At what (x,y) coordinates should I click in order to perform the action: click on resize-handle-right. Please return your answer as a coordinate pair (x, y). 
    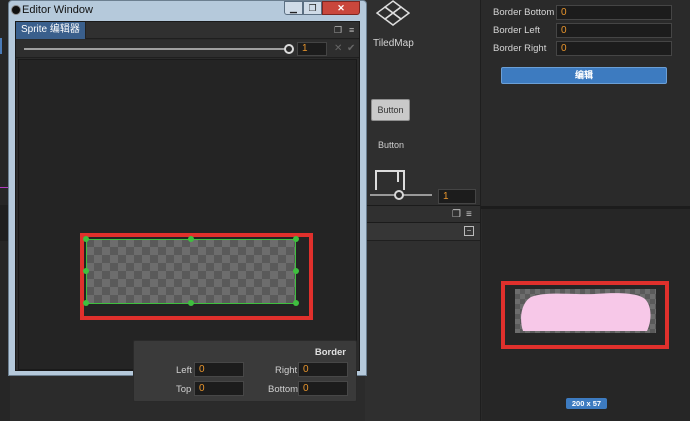
    Looking at the image, I should click on (296, 271).